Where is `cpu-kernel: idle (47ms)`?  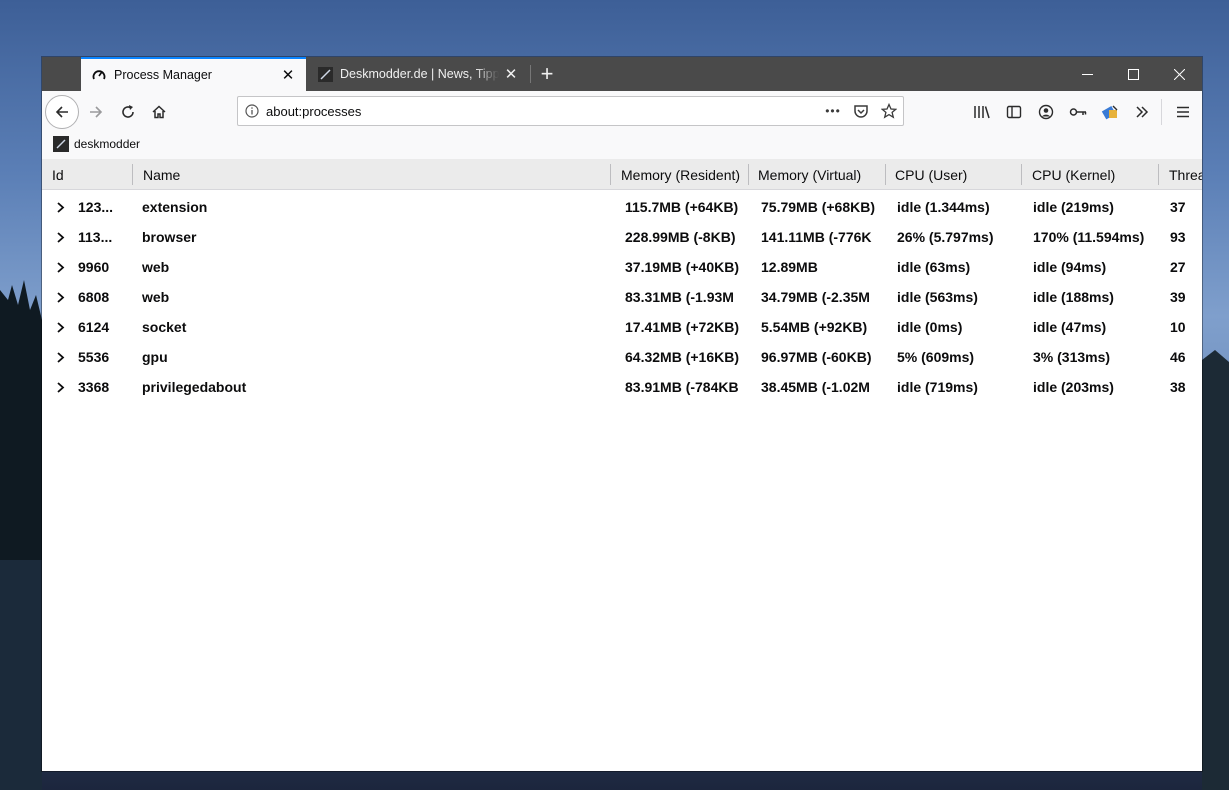 cpu-kernel: idle (47ms) is located at coordinates (1070, 327).